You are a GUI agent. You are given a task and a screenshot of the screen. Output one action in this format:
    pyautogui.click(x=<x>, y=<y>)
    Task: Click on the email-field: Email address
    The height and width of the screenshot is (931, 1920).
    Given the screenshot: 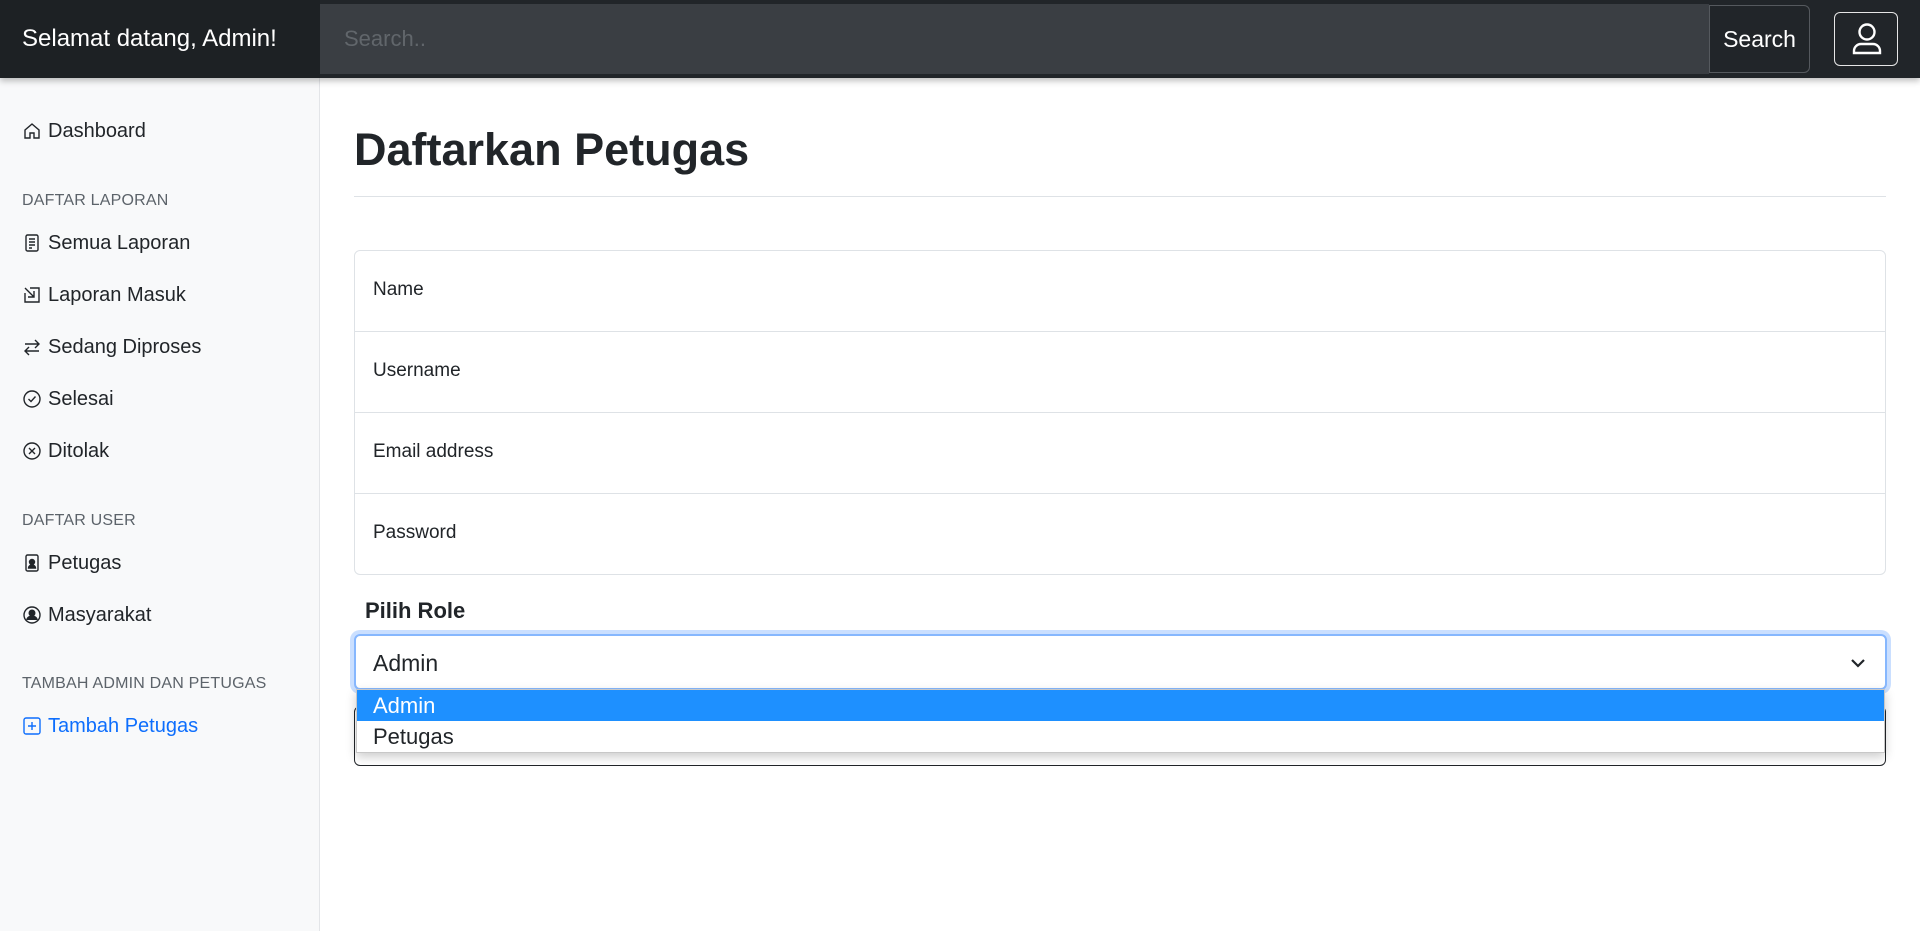 What is the action you would take?
    pyautogui.click(x=1120, y=453)
    